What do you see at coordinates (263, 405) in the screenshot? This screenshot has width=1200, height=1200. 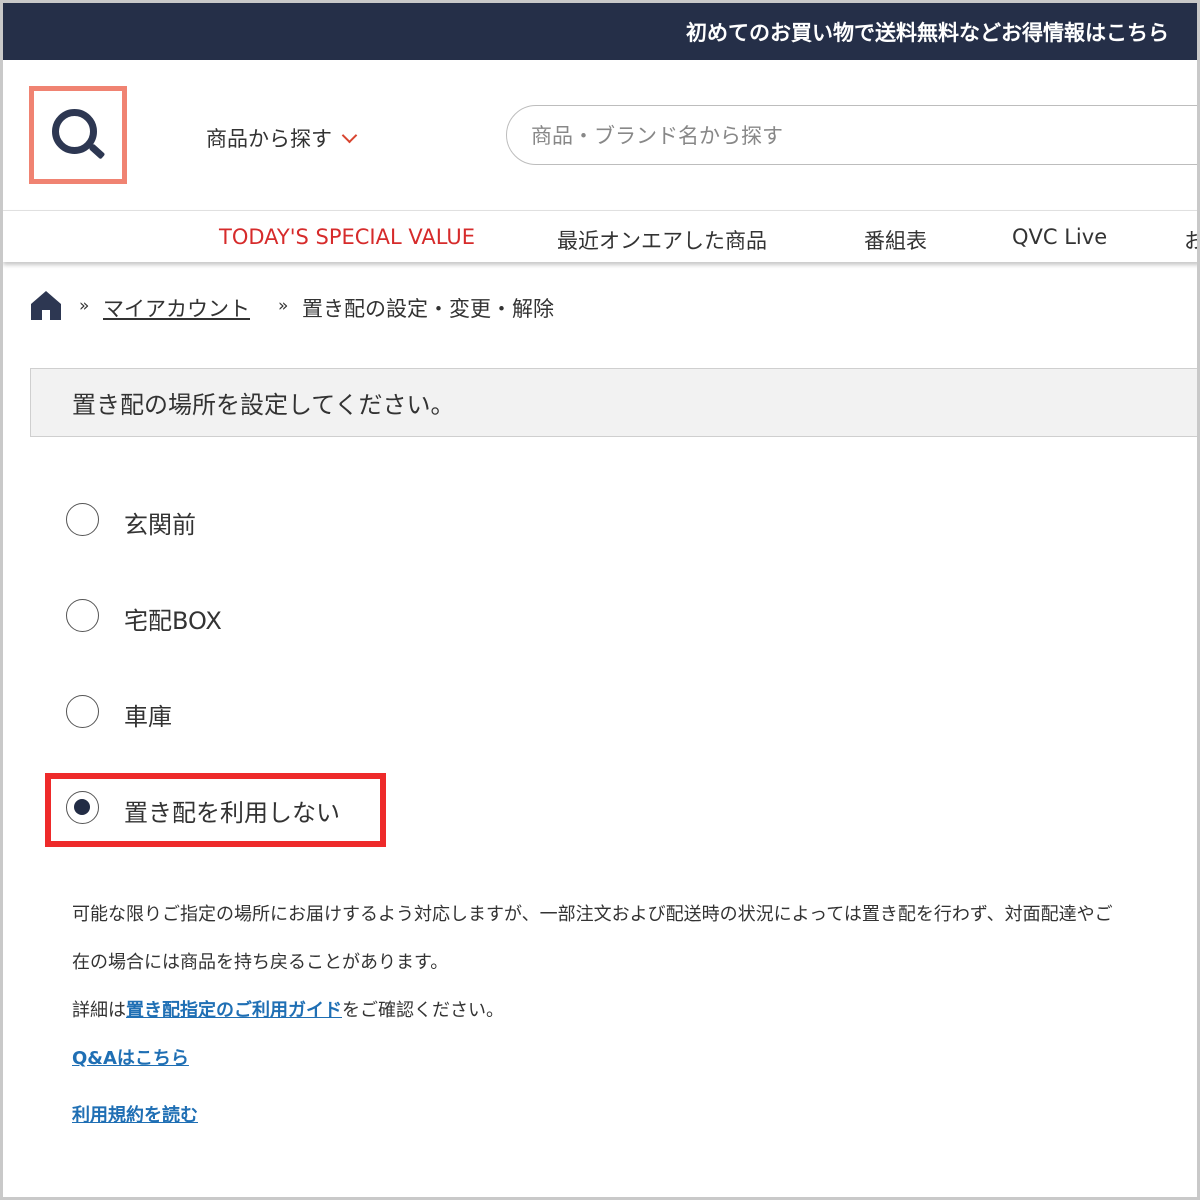 I see `instruction-text: 置き配の場所を設定してください。` at bounding box center [263, 405].